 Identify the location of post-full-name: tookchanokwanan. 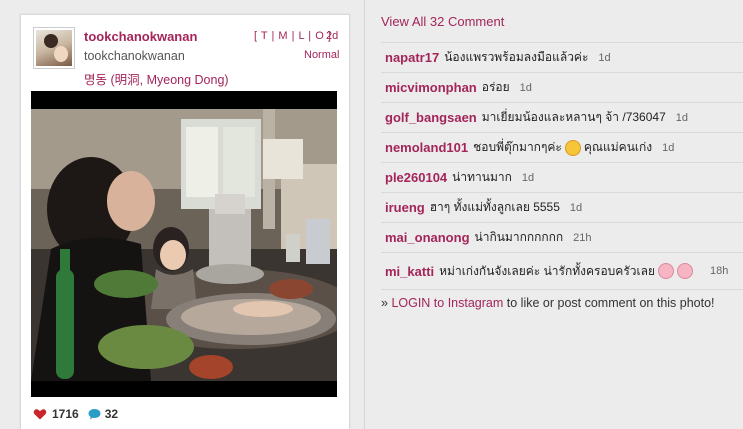
(134, 56).